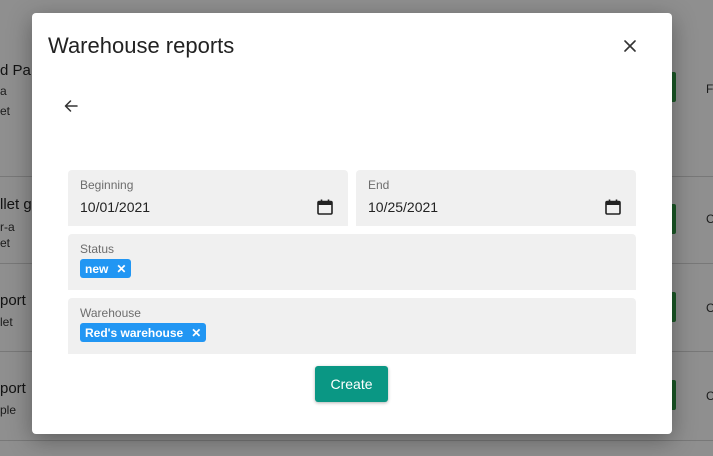 The image size is (713, 456). I want to click on beginning-date-label: Beginning, so click(107, 185).